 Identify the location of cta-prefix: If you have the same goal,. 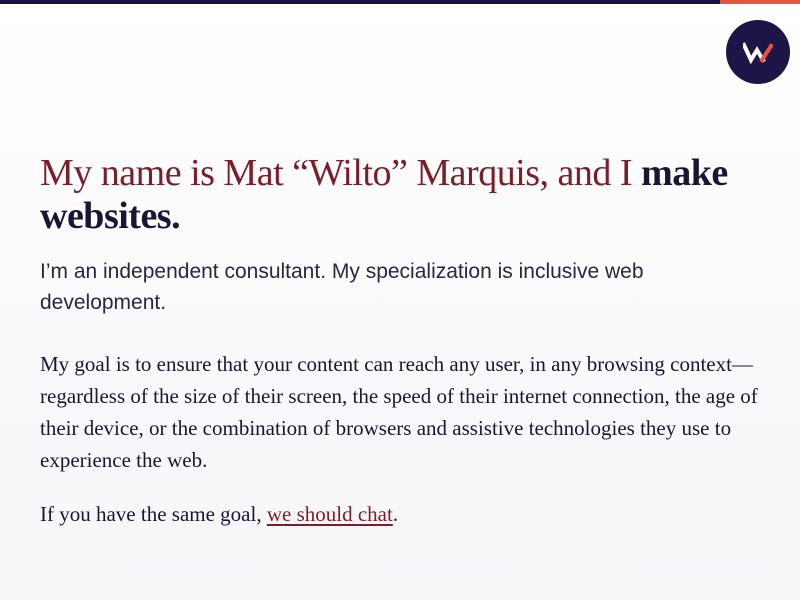
(151, 514).